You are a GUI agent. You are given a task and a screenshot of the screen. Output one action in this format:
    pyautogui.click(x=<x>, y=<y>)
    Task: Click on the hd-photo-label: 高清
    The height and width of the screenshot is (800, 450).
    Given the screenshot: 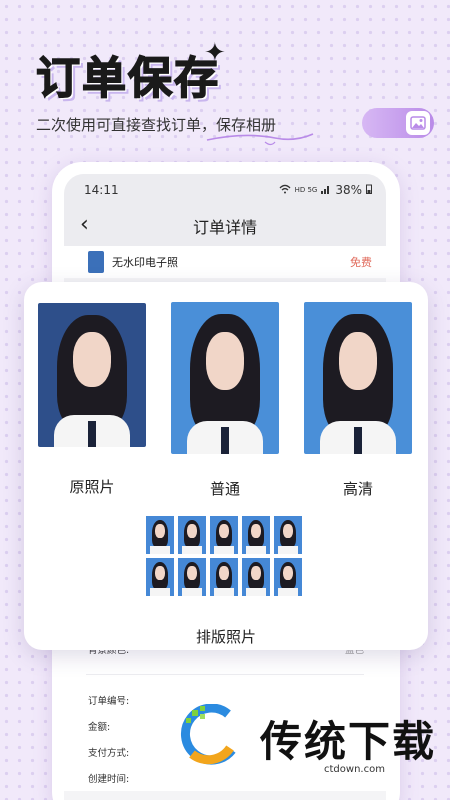 What is the action you would take?
    pyautogui.click(x=357, y=489)
    